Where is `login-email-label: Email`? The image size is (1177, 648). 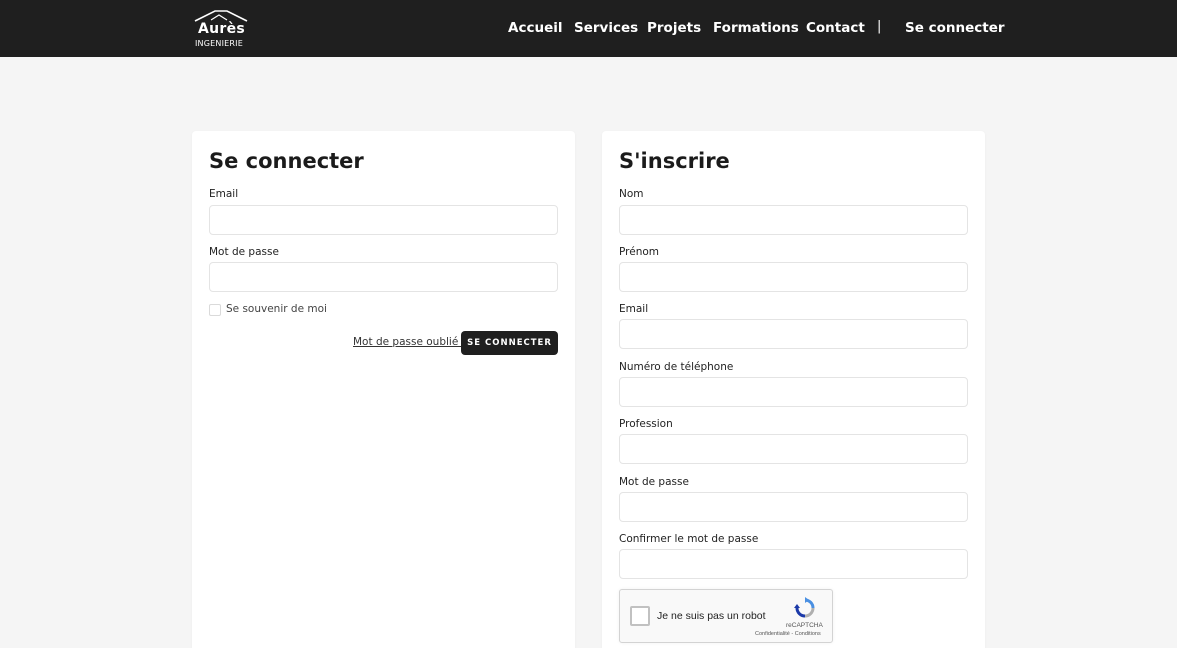 login-email-label: Email is located at coordinates (224, 194).